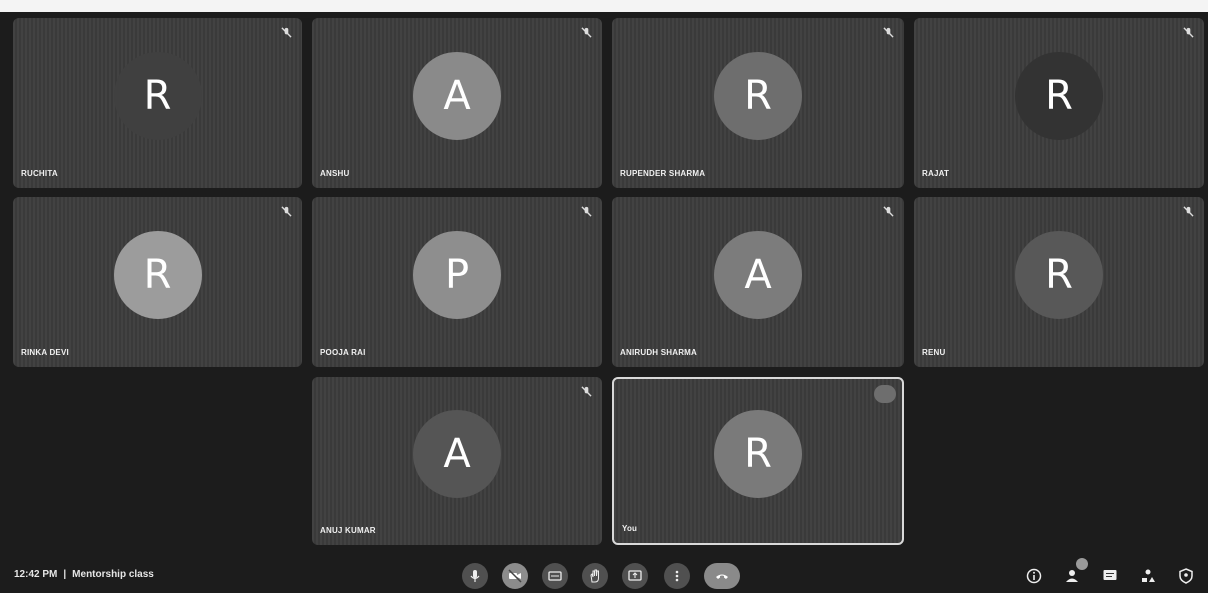  I want to click on participant-tile: A ANUJ KUMAR, so click(457, 461).